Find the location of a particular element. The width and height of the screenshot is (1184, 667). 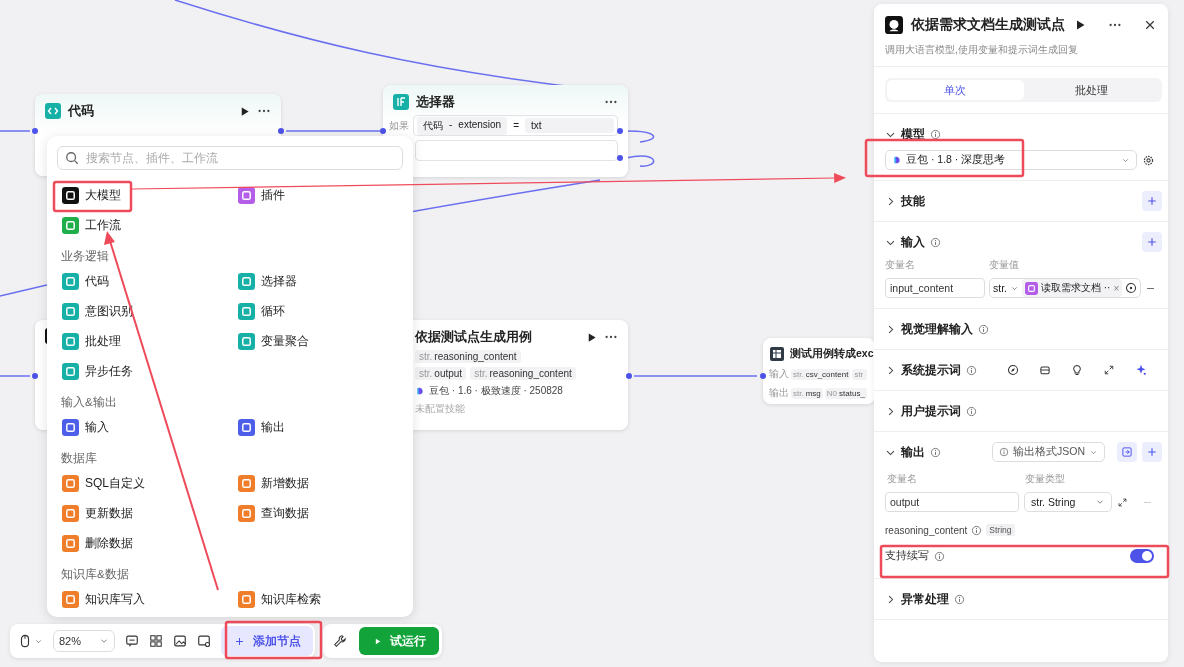

note-icon is located at coordinates (204, 641).